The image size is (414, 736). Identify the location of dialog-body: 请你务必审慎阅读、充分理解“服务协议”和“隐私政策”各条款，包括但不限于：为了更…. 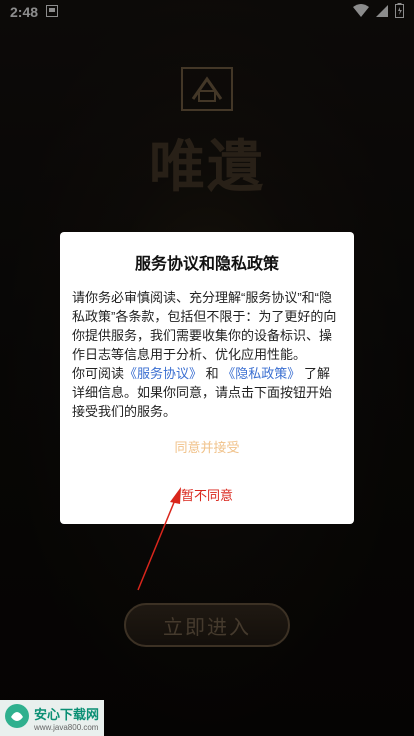
(207, 354).